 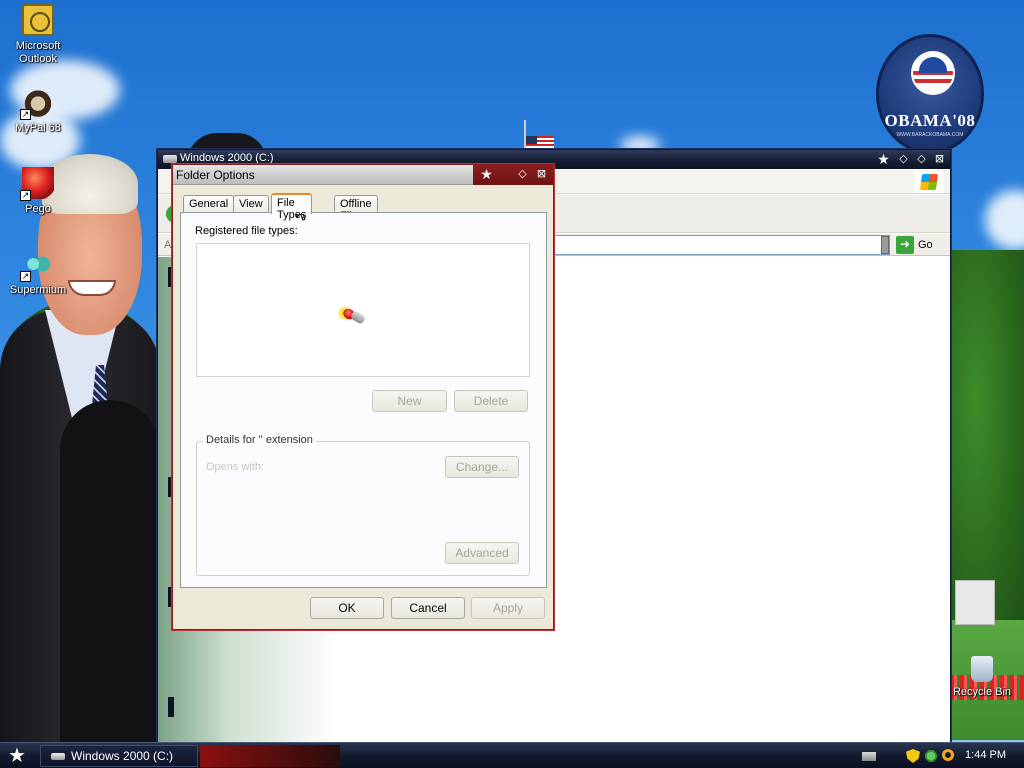 What do you see at coordinates (930, 120) in the screenshot?
I see `badge-text: OBAMA'08` at bounding box center [930, 120].